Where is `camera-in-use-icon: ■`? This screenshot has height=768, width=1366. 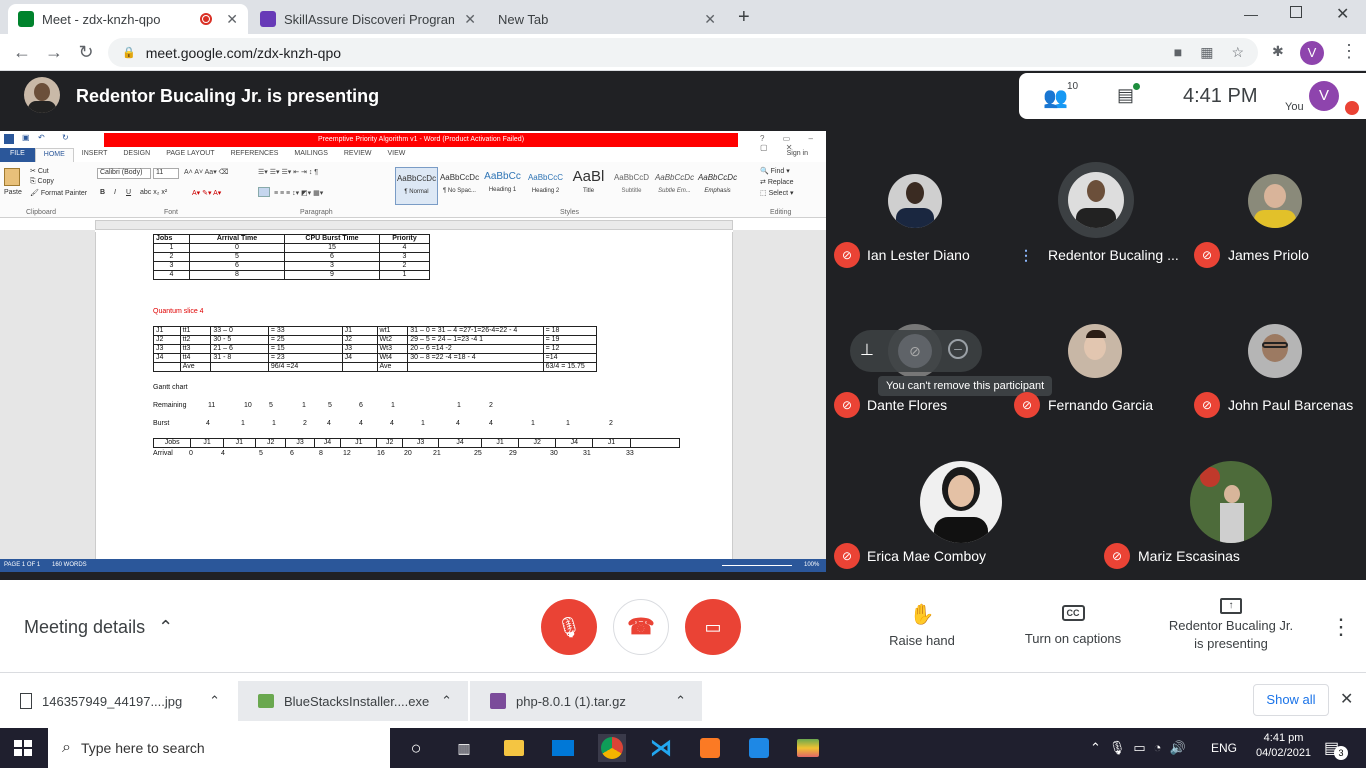 camera-in-use-icon: ■ is located at coordinates (1178, 52).